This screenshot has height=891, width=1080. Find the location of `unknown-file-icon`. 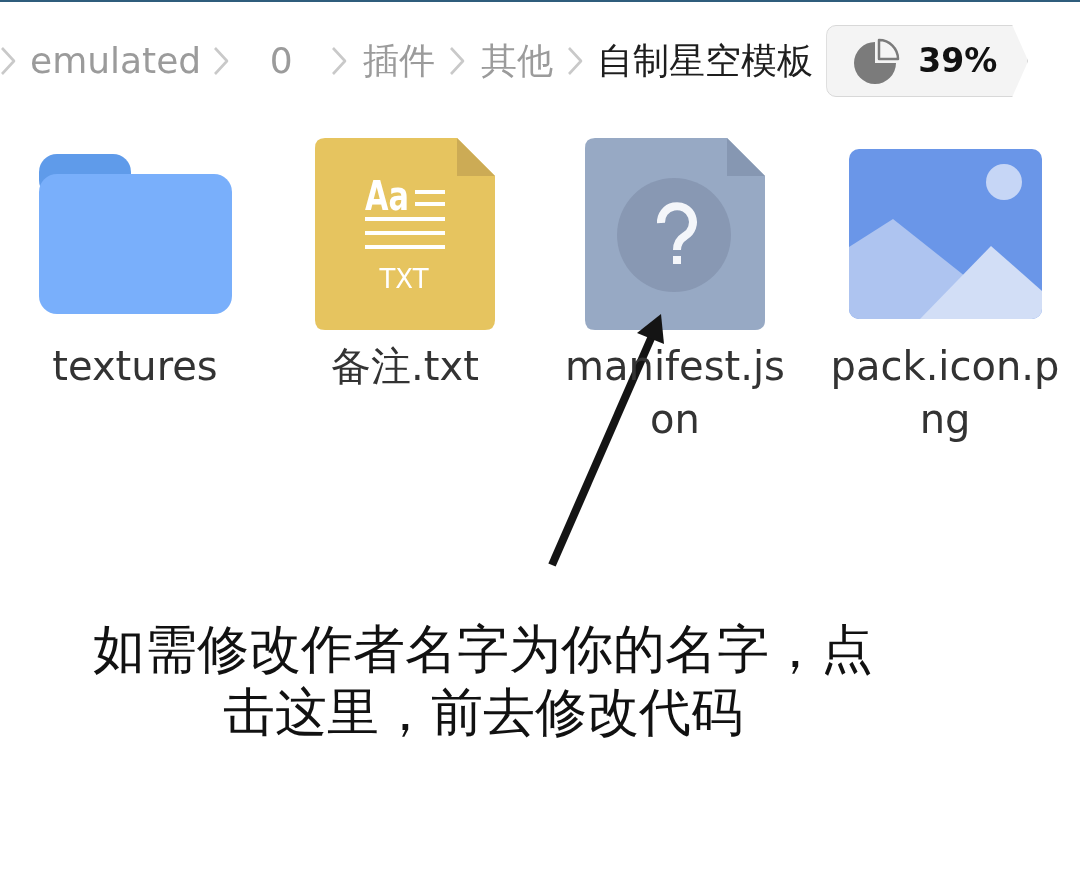

unknown-file-icon is located at coordinates (675, 234).